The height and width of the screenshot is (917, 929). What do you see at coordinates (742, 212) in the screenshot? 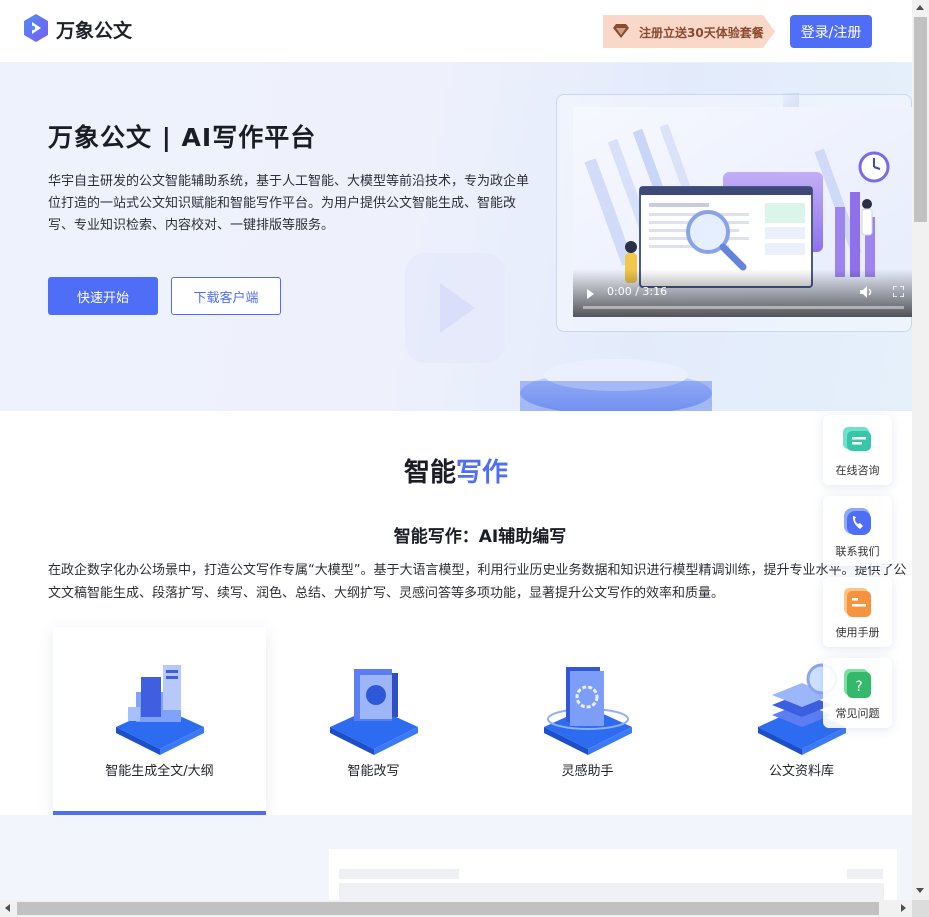
I see `intro-video: 0:00 / 3:16` at bounding box center [742, 212].